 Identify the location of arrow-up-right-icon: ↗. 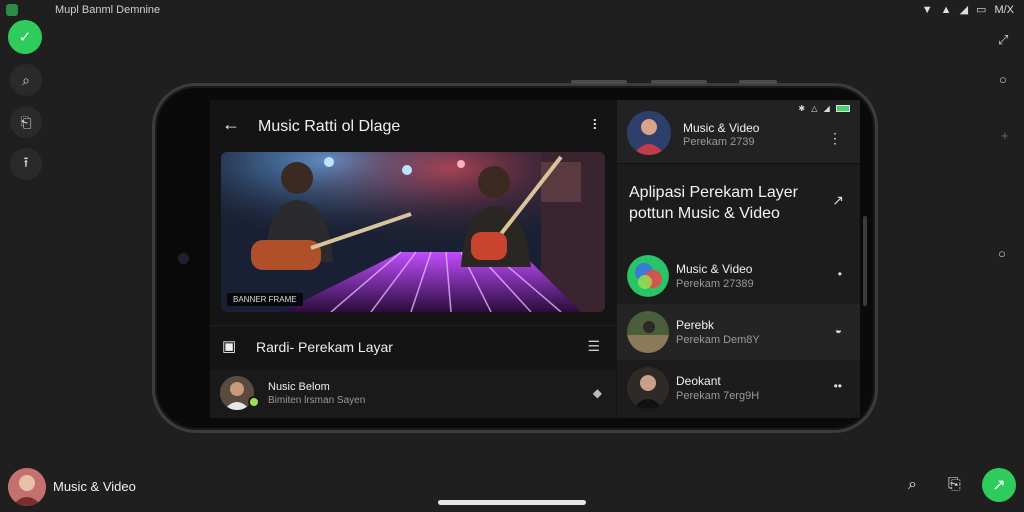
(838, 200).